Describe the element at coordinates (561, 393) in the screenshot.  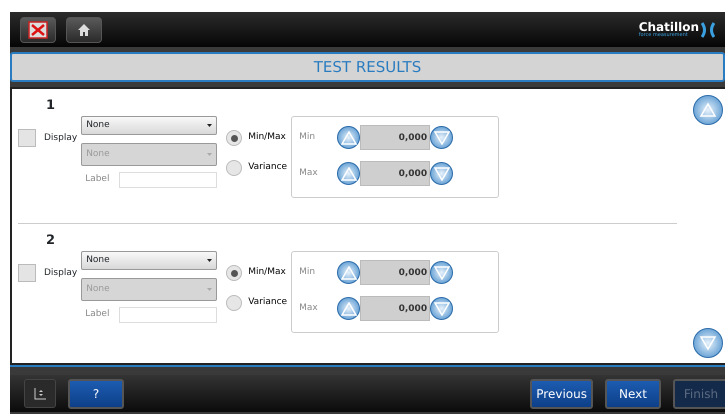
I see `nav-button: Previous` at that location.